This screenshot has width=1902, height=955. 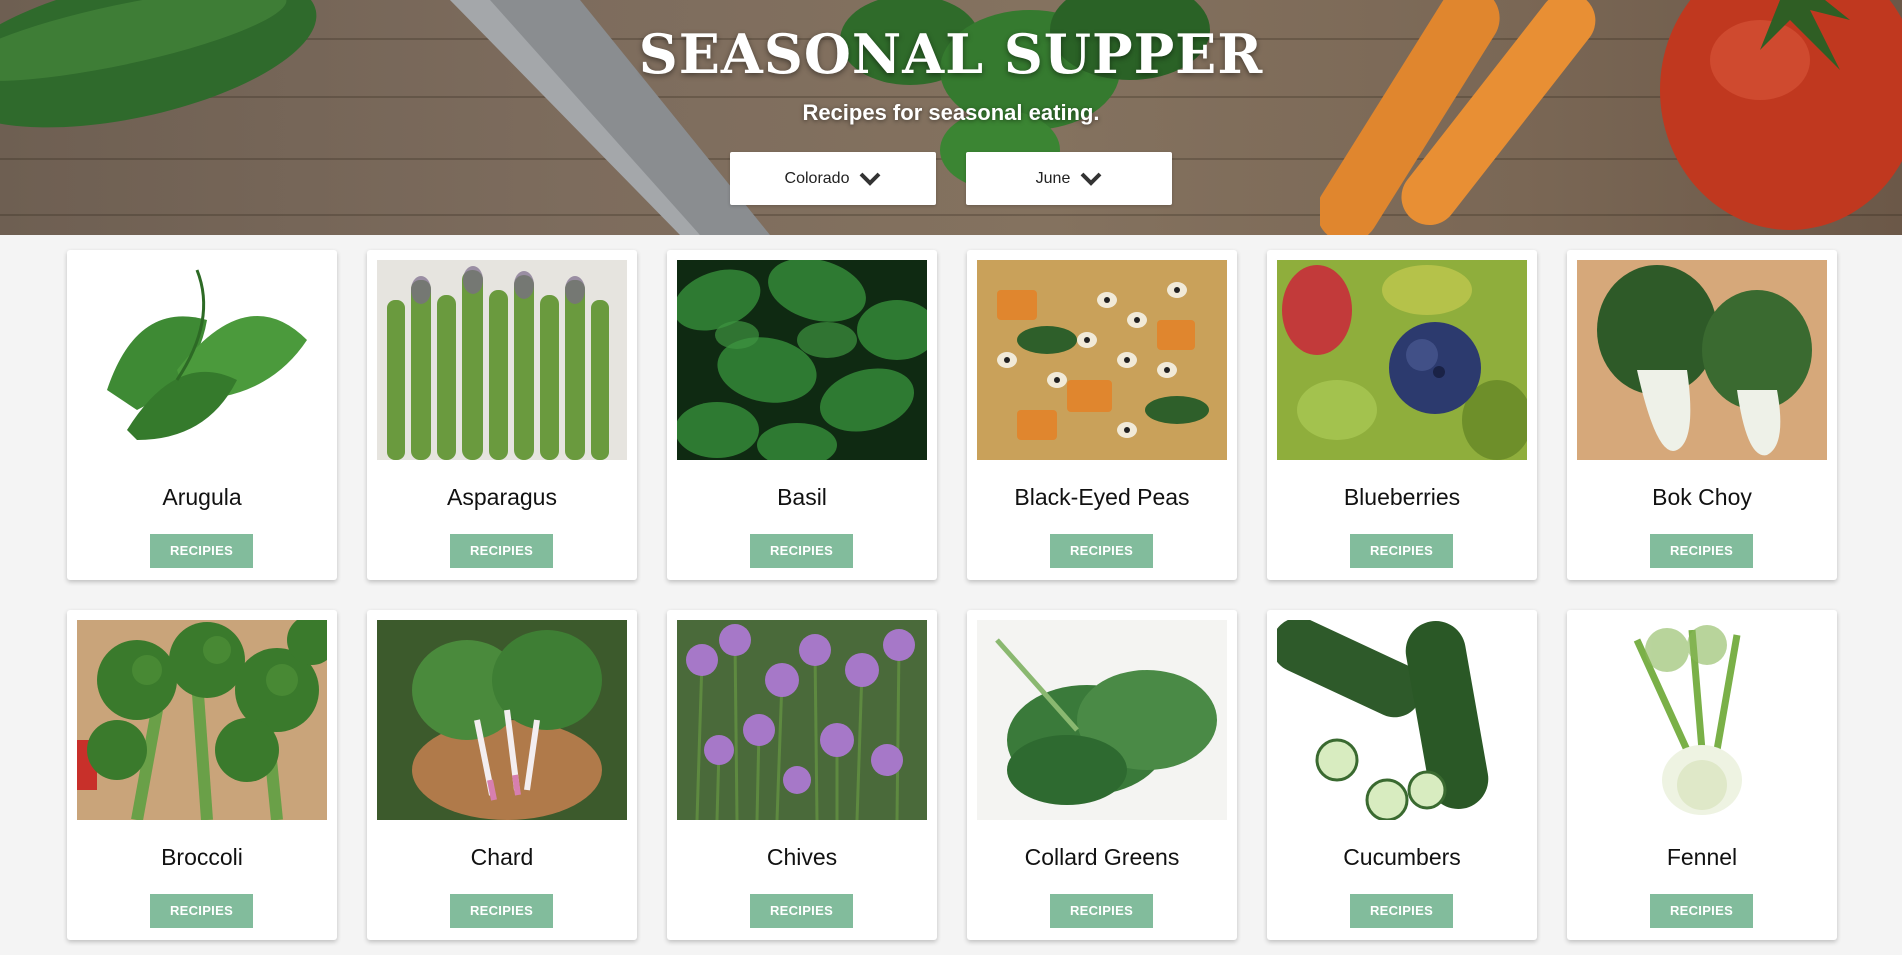 I want to click on produce-card: Asparagus RECIPIES, so click(x=502, y=415).